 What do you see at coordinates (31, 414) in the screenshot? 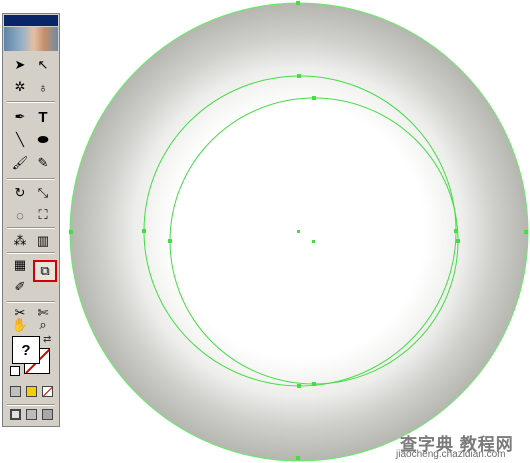
I see `full-screen-menu-mode-button` at bounding box center [31, 414].